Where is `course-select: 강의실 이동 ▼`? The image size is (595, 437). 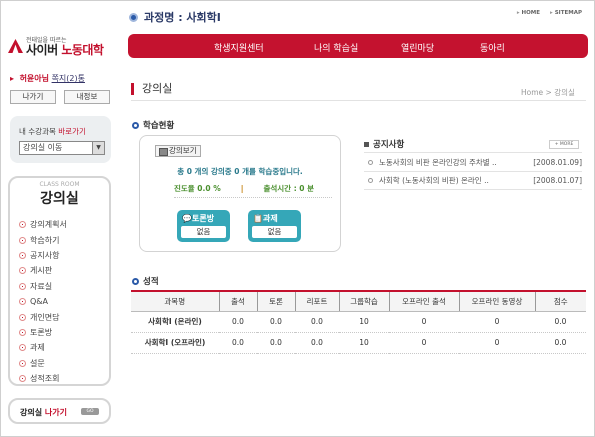 course-select: 강의실 이동 ▼ is located at coordinates (62, 148).